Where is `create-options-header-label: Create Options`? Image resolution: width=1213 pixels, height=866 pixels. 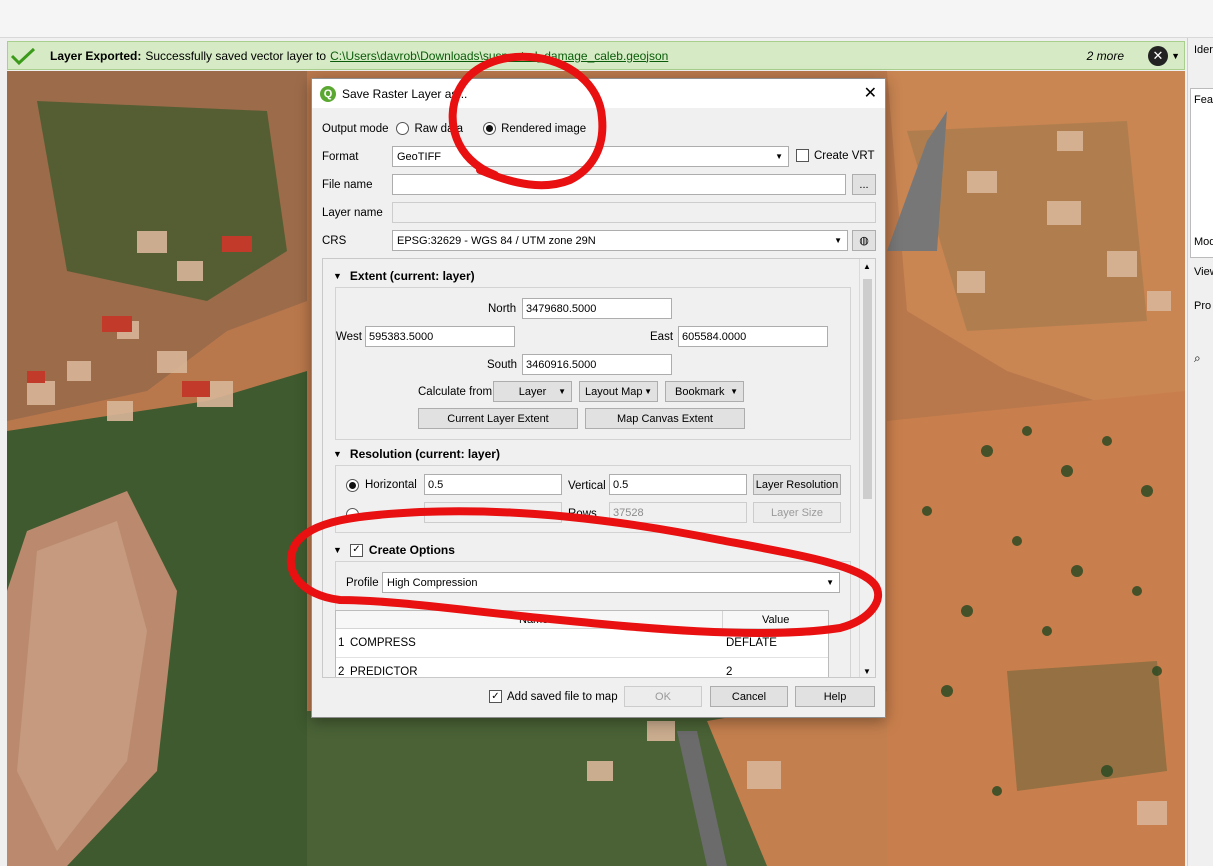
create-options-header-label: Create Options is located at coordinates (411, 550).